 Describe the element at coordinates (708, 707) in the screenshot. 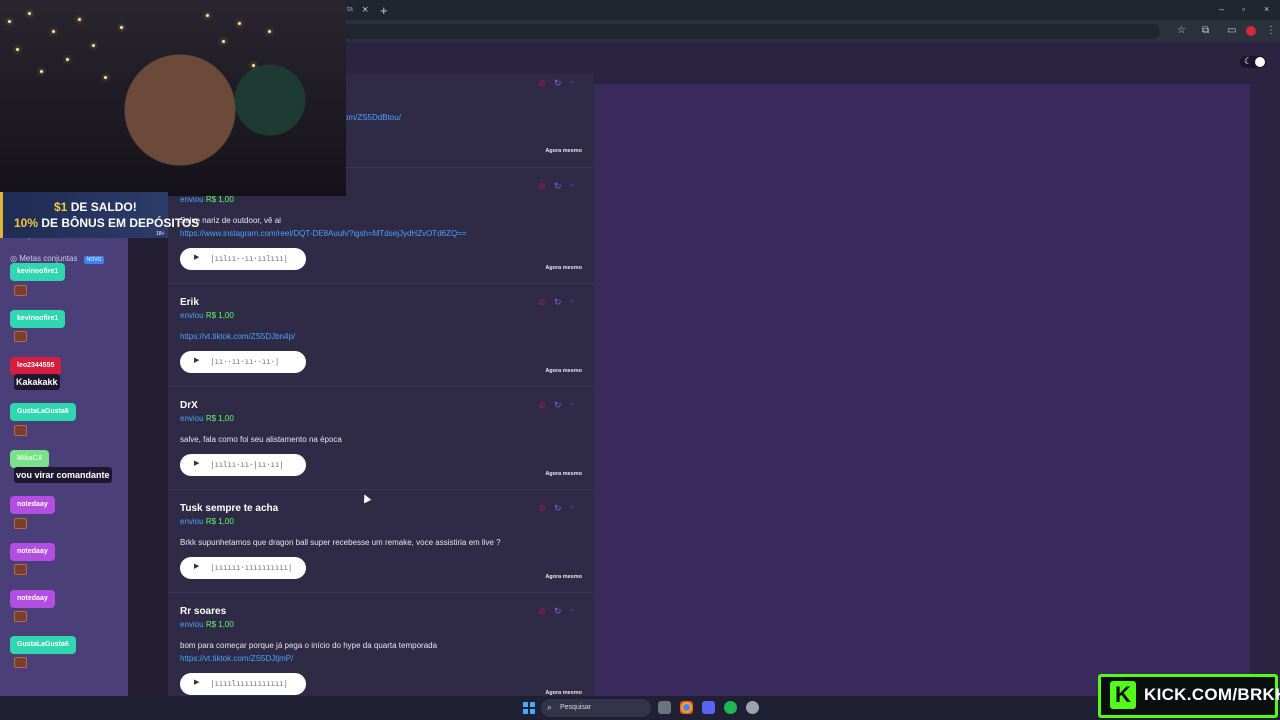

I see `discord-icon` at that location.